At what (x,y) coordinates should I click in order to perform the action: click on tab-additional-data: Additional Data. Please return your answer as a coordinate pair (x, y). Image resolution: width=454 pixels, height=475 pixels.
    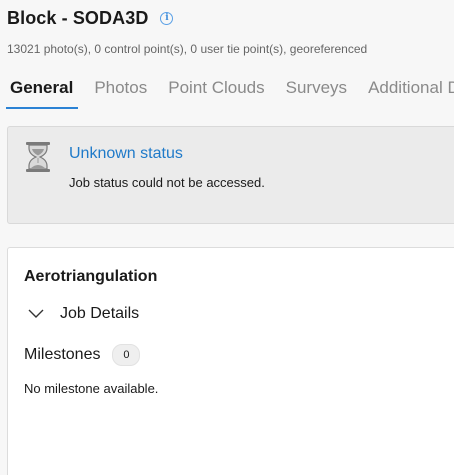
    Looking at the image, I should click on (411, 94).